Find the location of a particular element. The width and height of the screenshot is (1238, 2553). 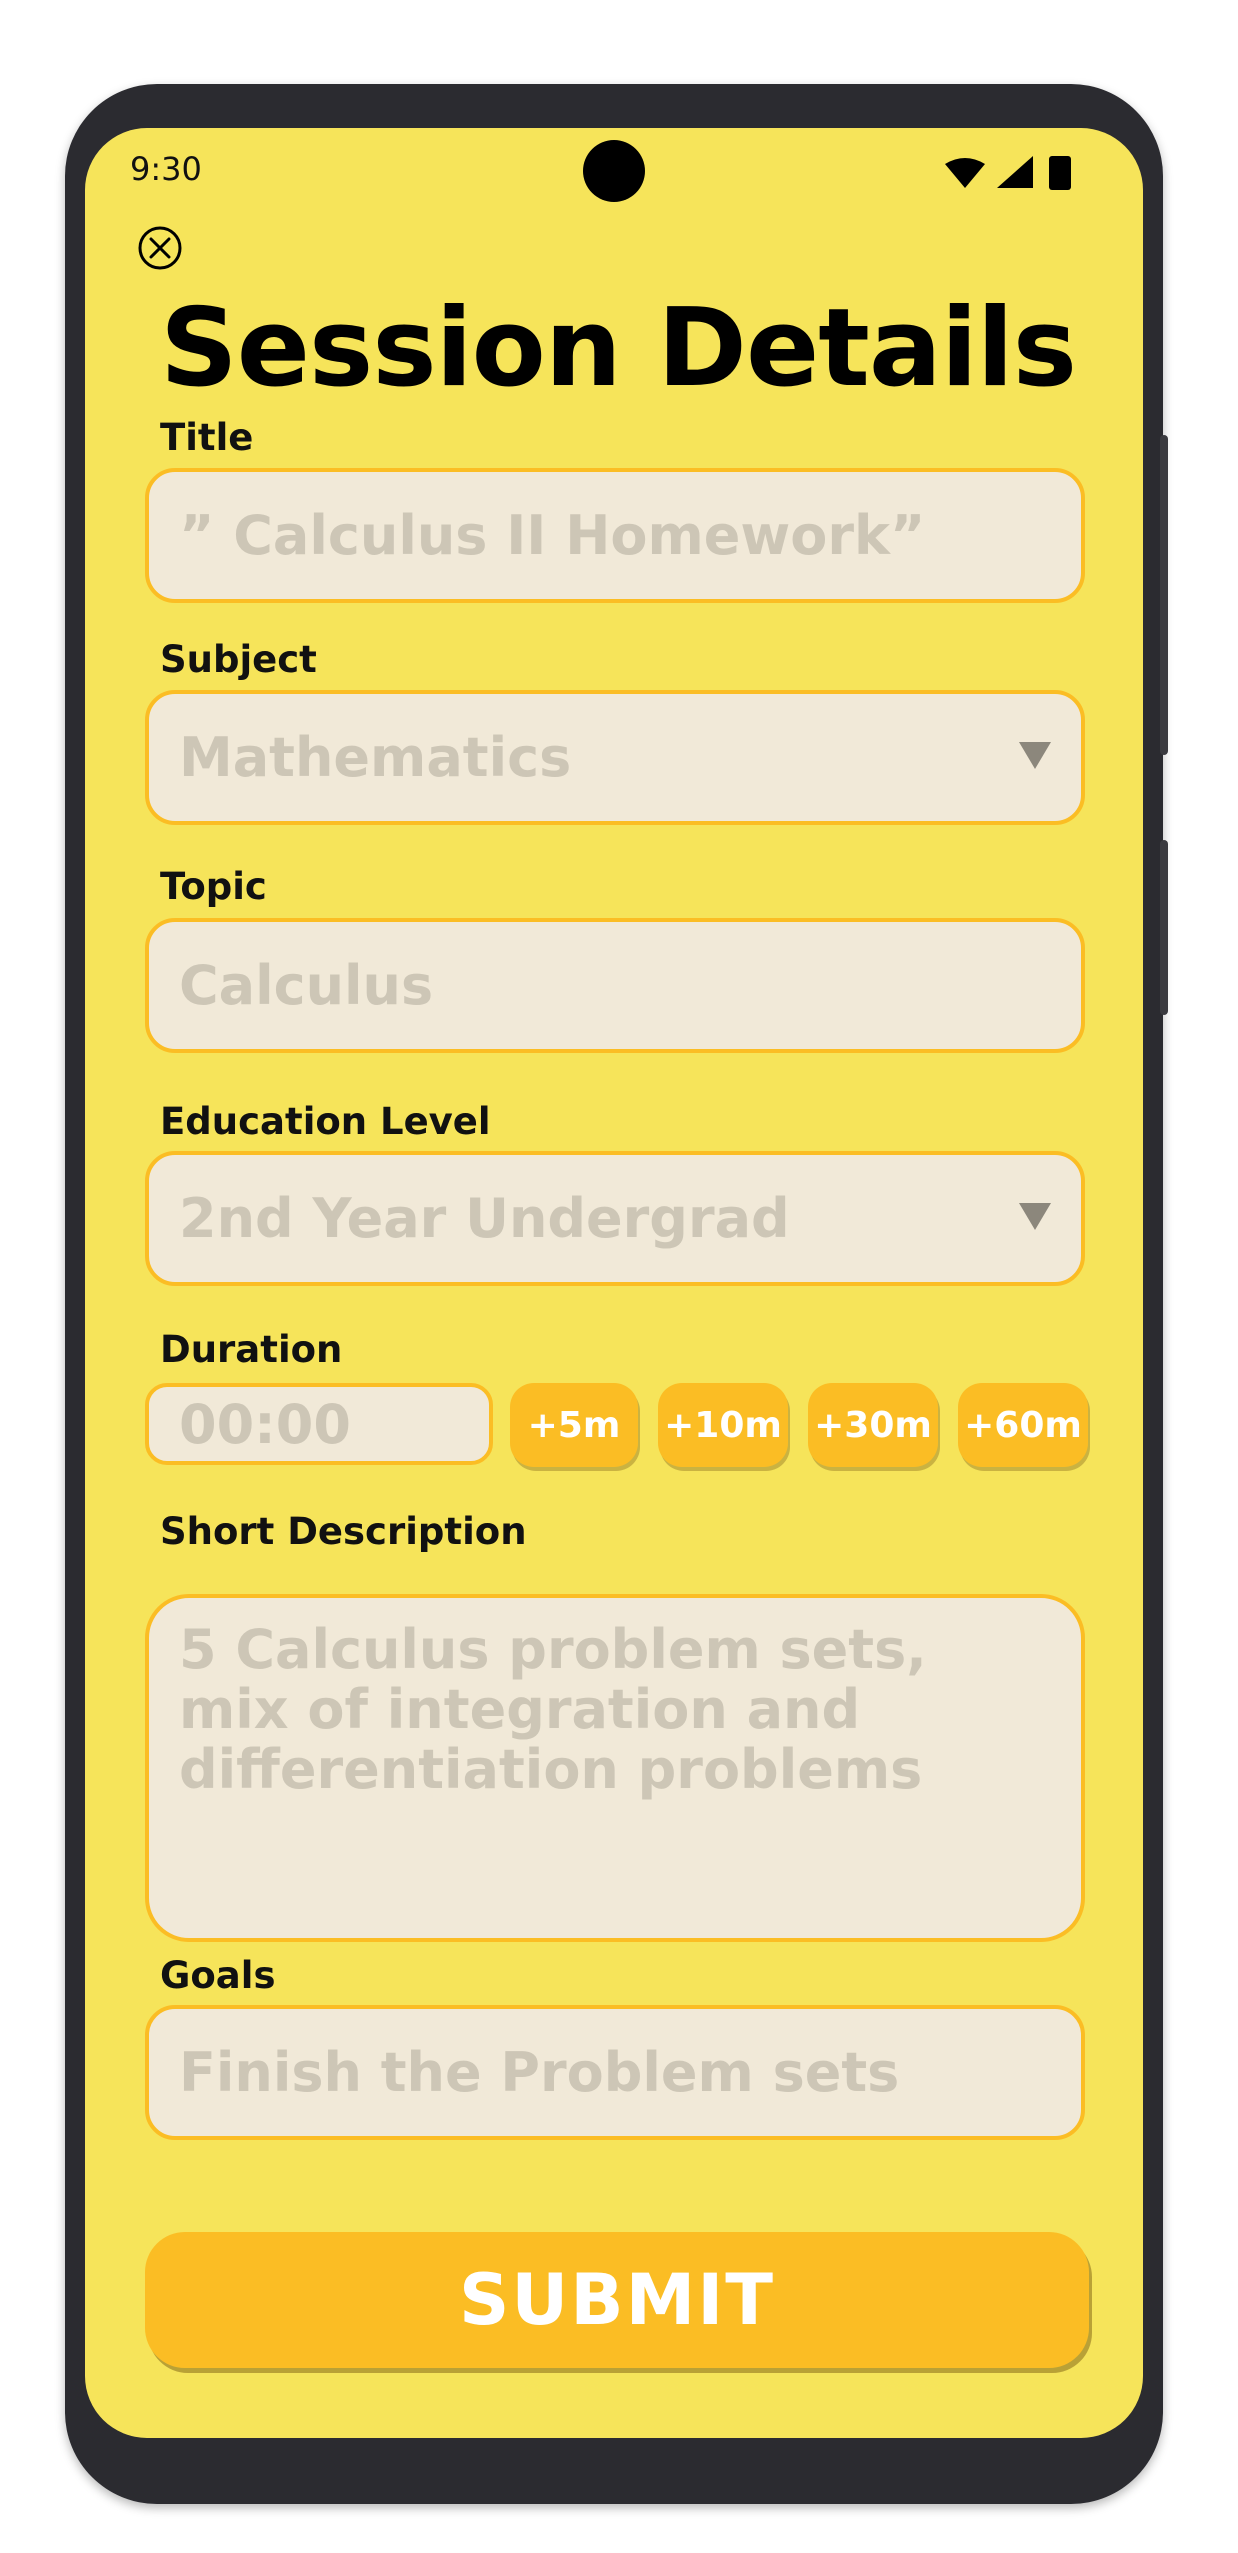

page-title: Session Details is located at coordinates (618, 348).